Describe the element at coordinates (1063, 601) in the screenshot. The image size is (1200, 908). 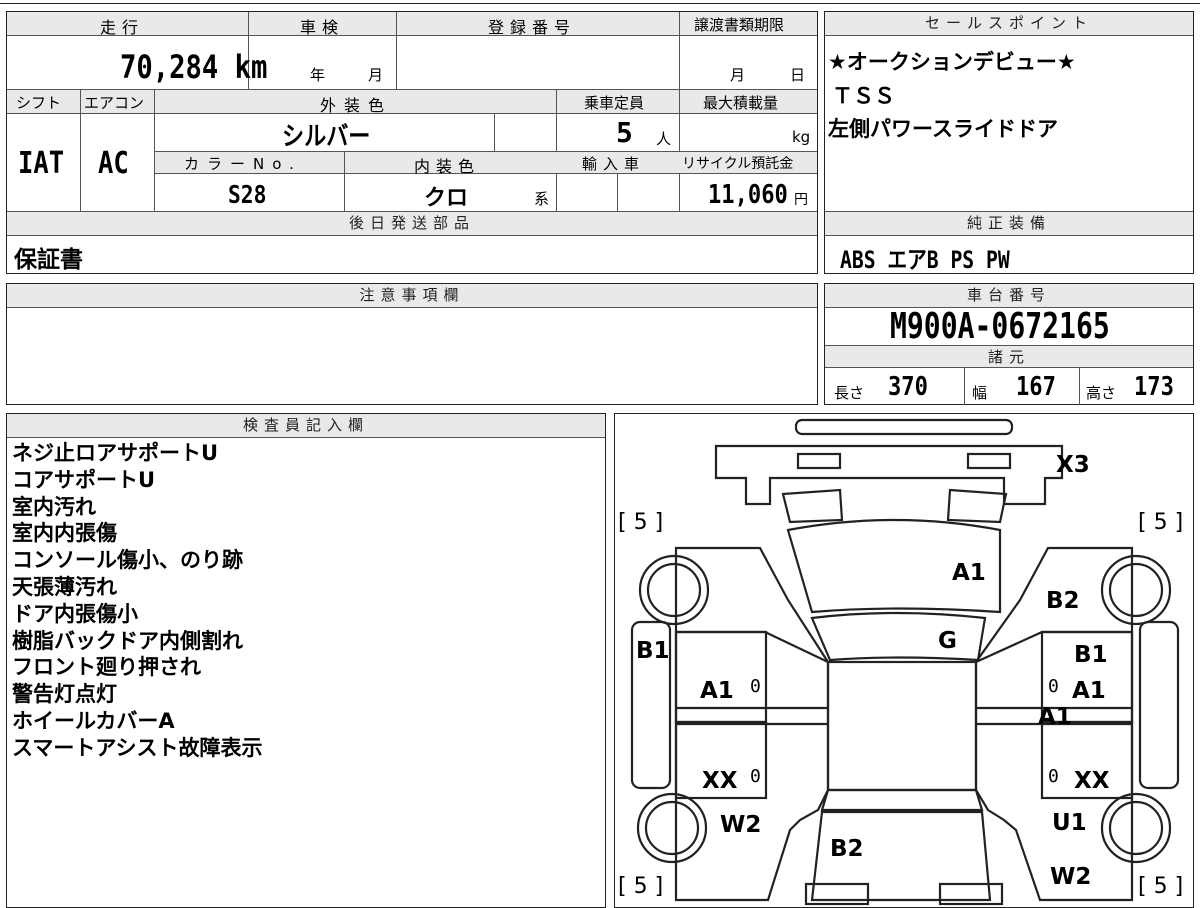
I see `mark-fender-right: B2` at that location.